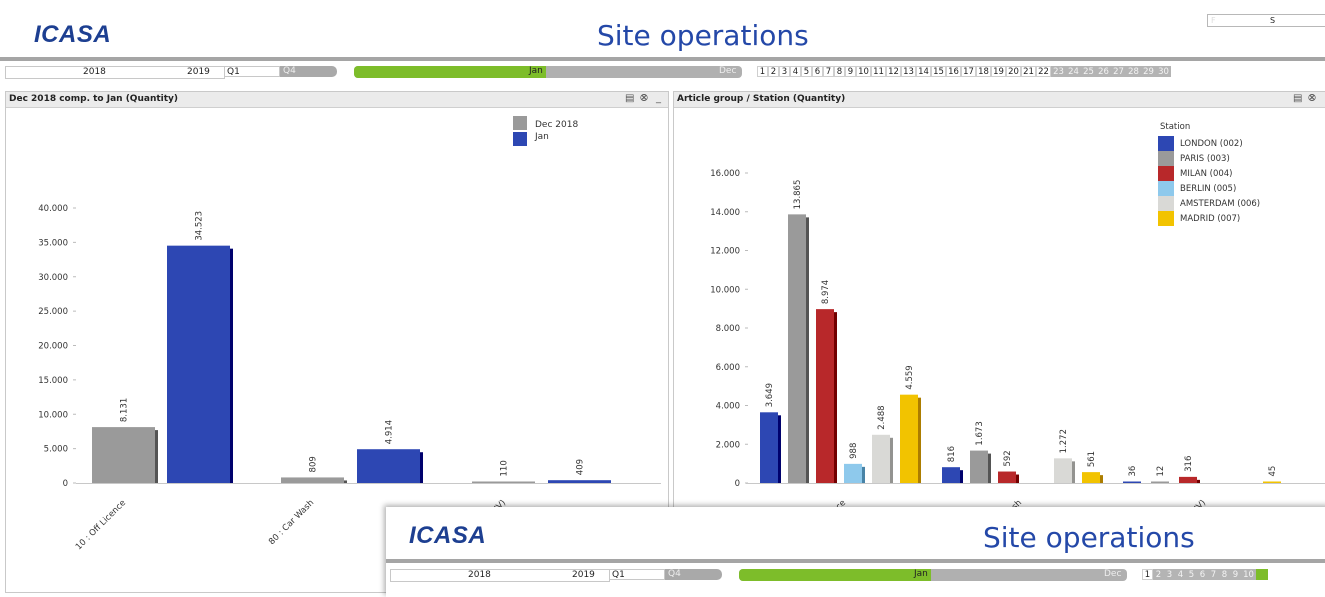 This screenshot has width=1325, height=597. Describe the element at coordinates (448, 535) in the screenshot. I see `overlay-icasa-logo: ICASA` at that location.